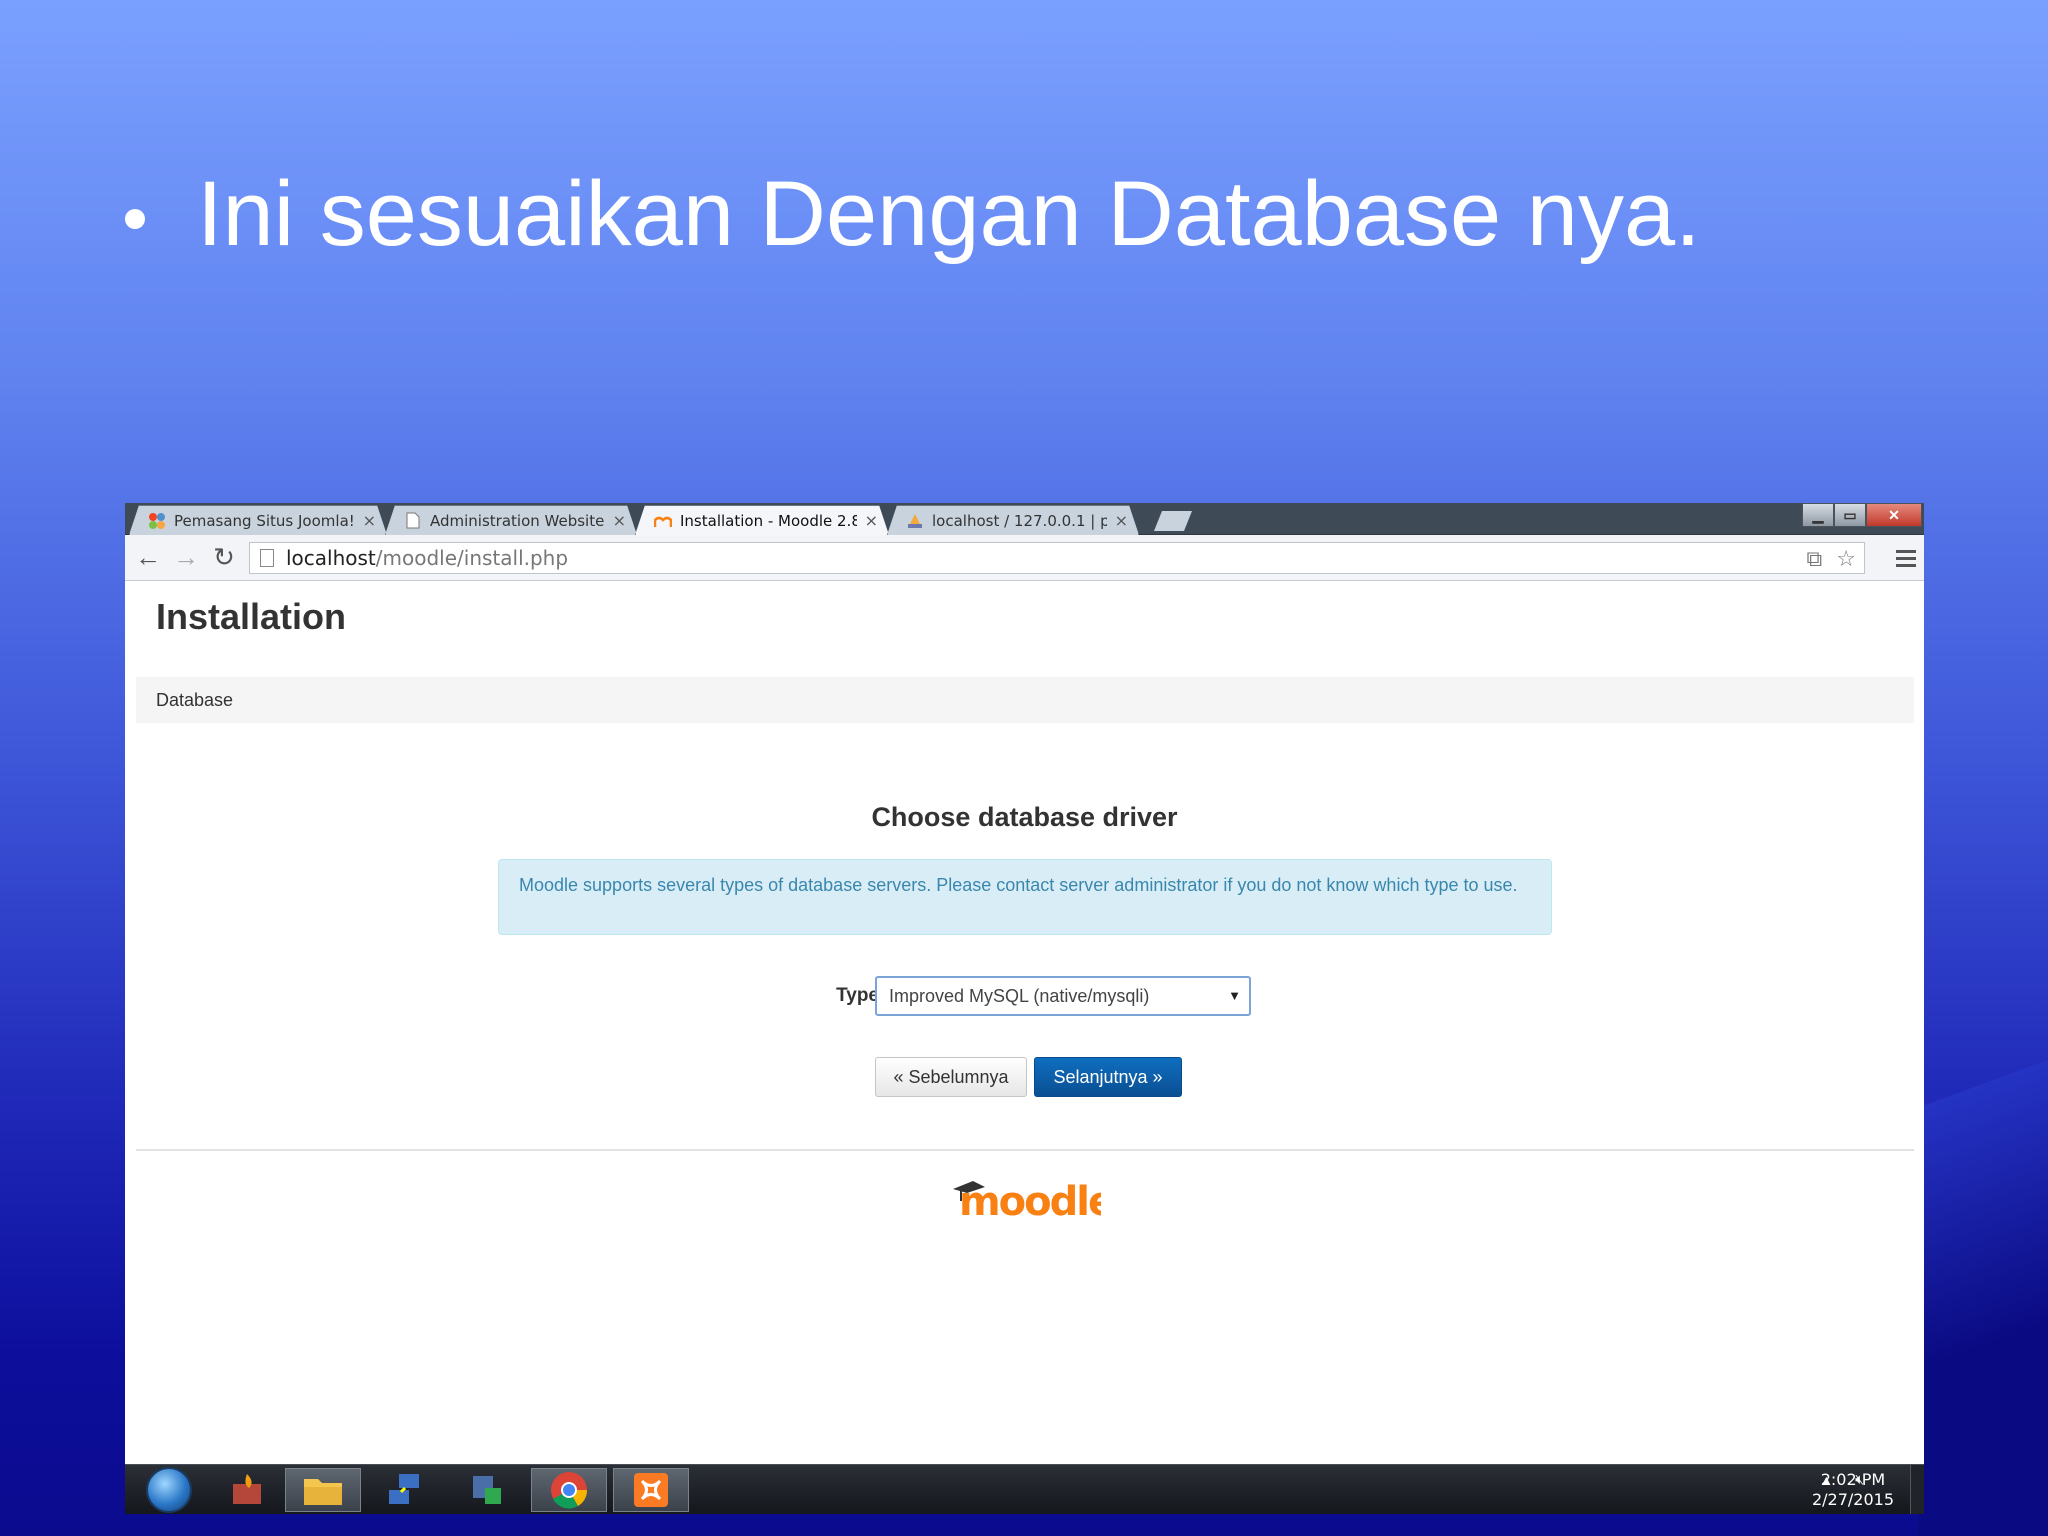 Image resolution: width=2048 pixels, height=1536 pixels. I want to click on start-icon, so click(169, 1490).